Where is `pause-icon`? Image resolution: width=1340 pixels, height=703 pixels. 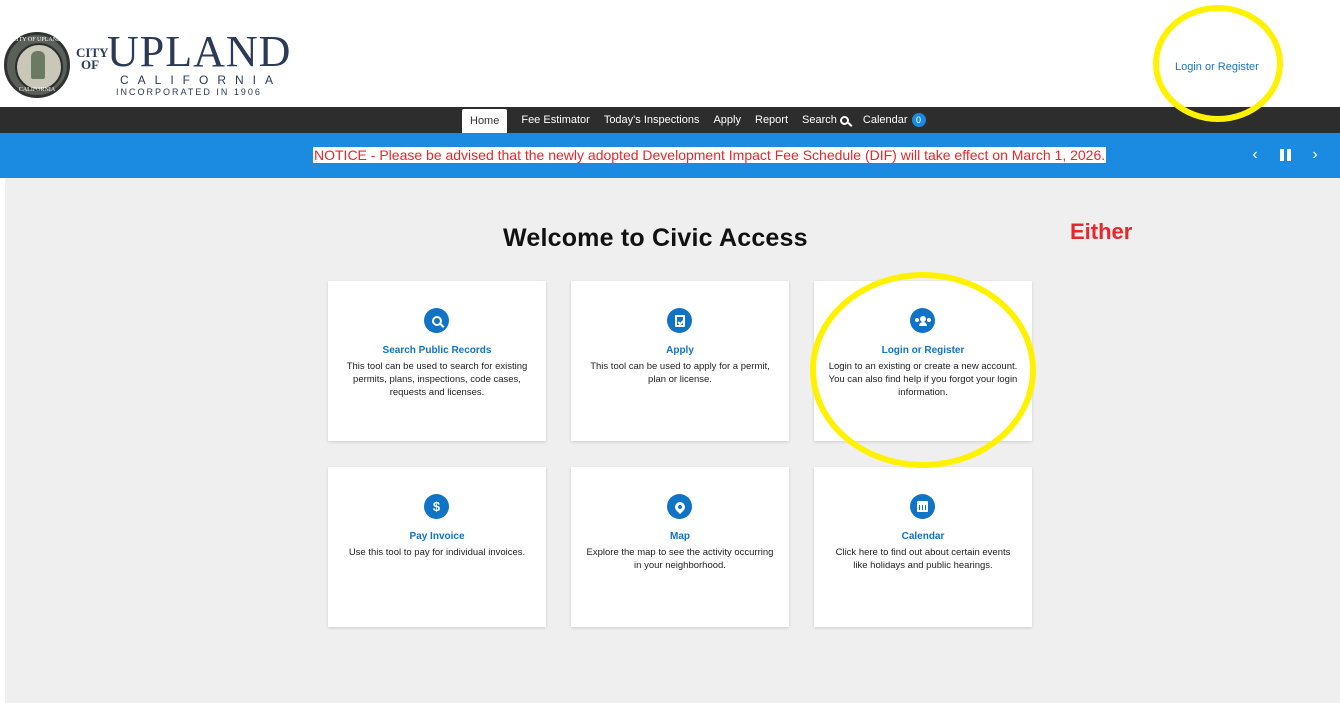
pause-icon is located at coordinates (1285, 155).